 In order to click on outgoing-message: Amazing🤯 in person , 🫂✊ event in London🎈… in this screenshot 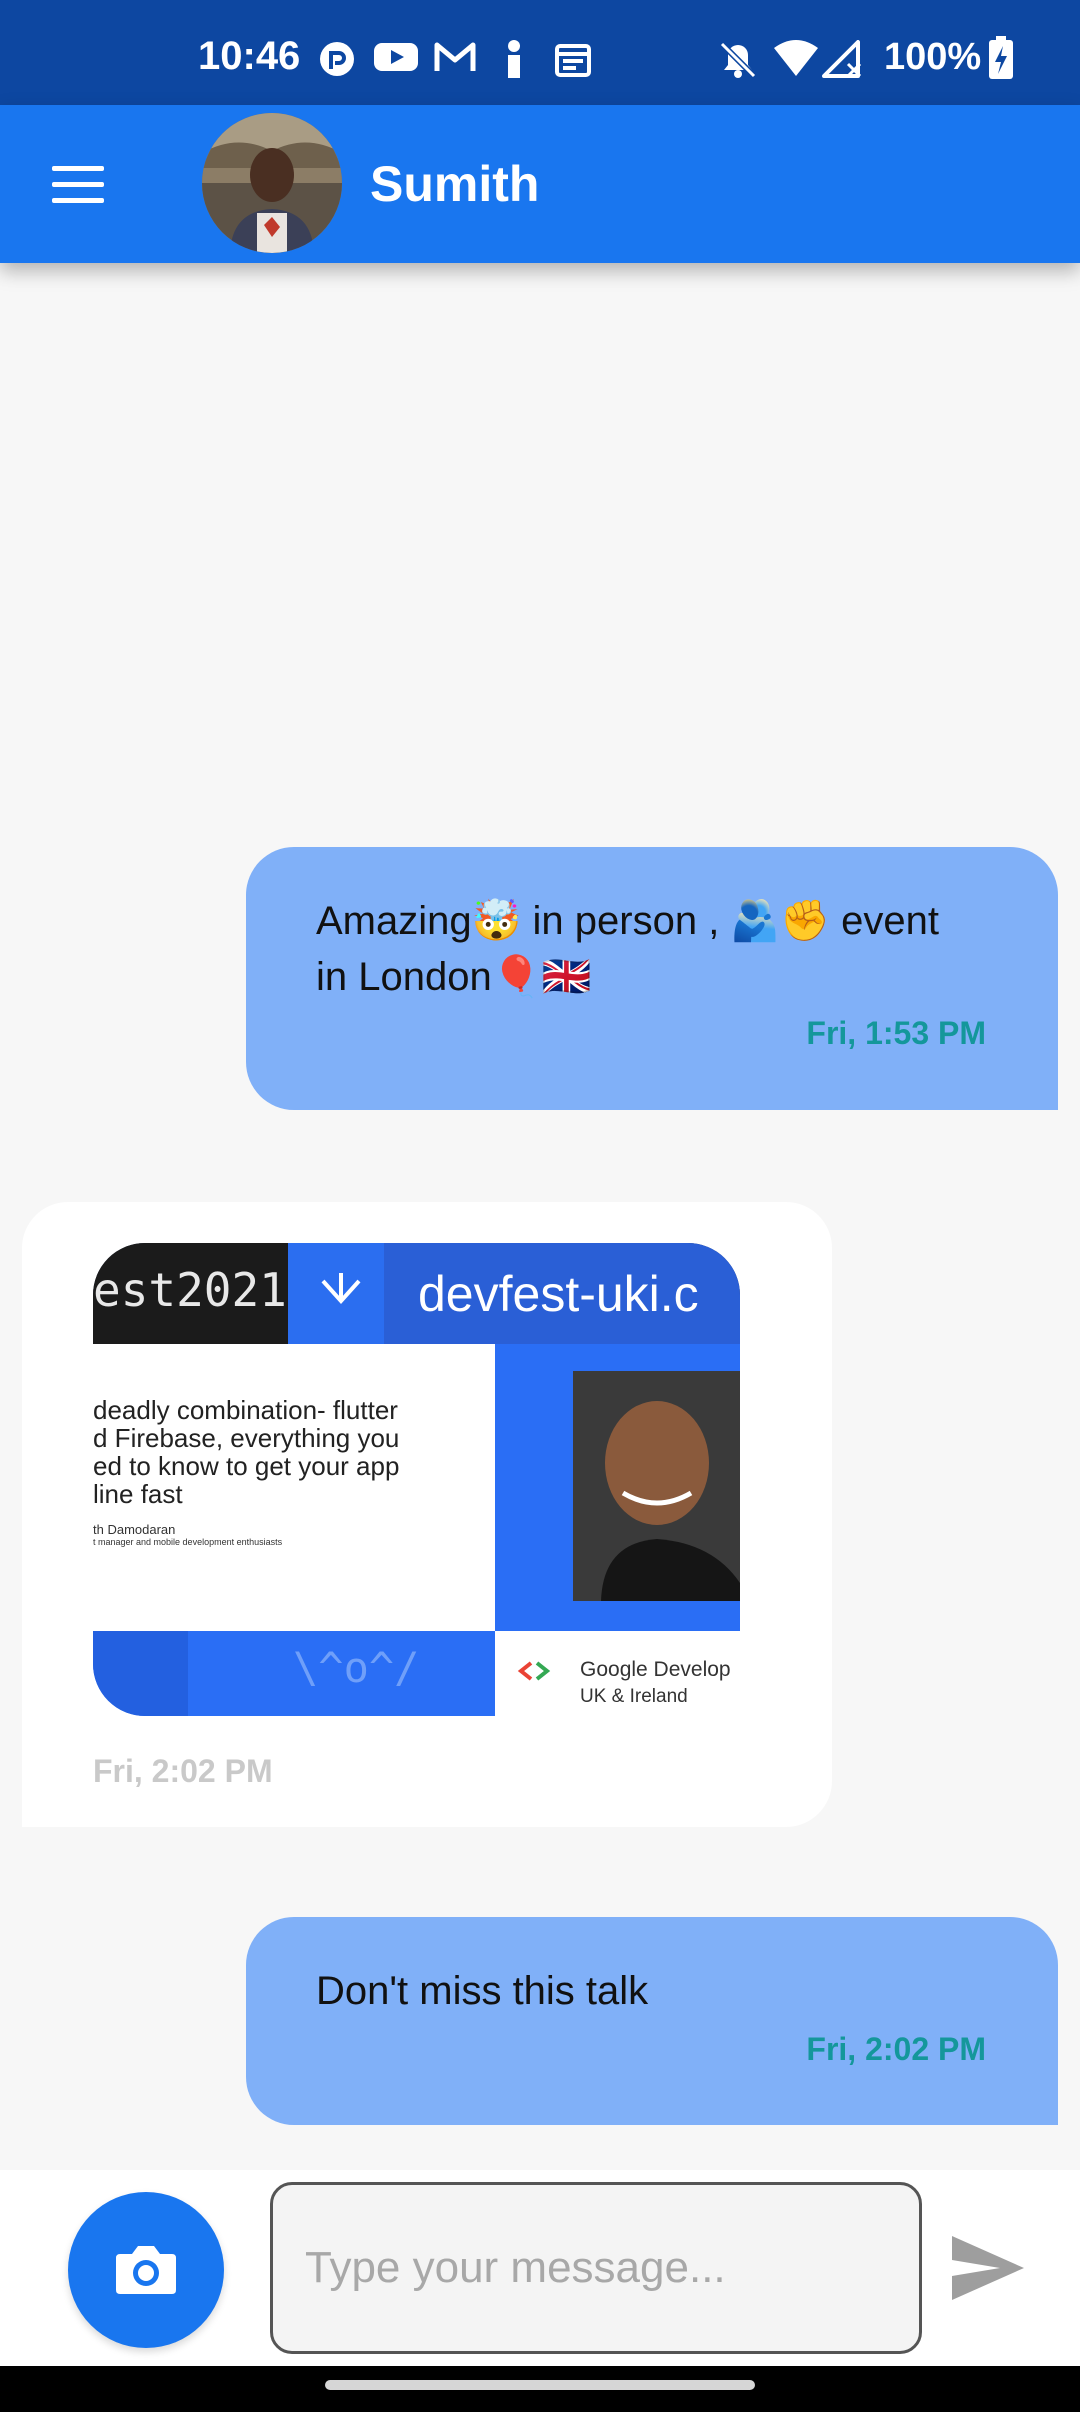, I will do `click(652, 978)`.